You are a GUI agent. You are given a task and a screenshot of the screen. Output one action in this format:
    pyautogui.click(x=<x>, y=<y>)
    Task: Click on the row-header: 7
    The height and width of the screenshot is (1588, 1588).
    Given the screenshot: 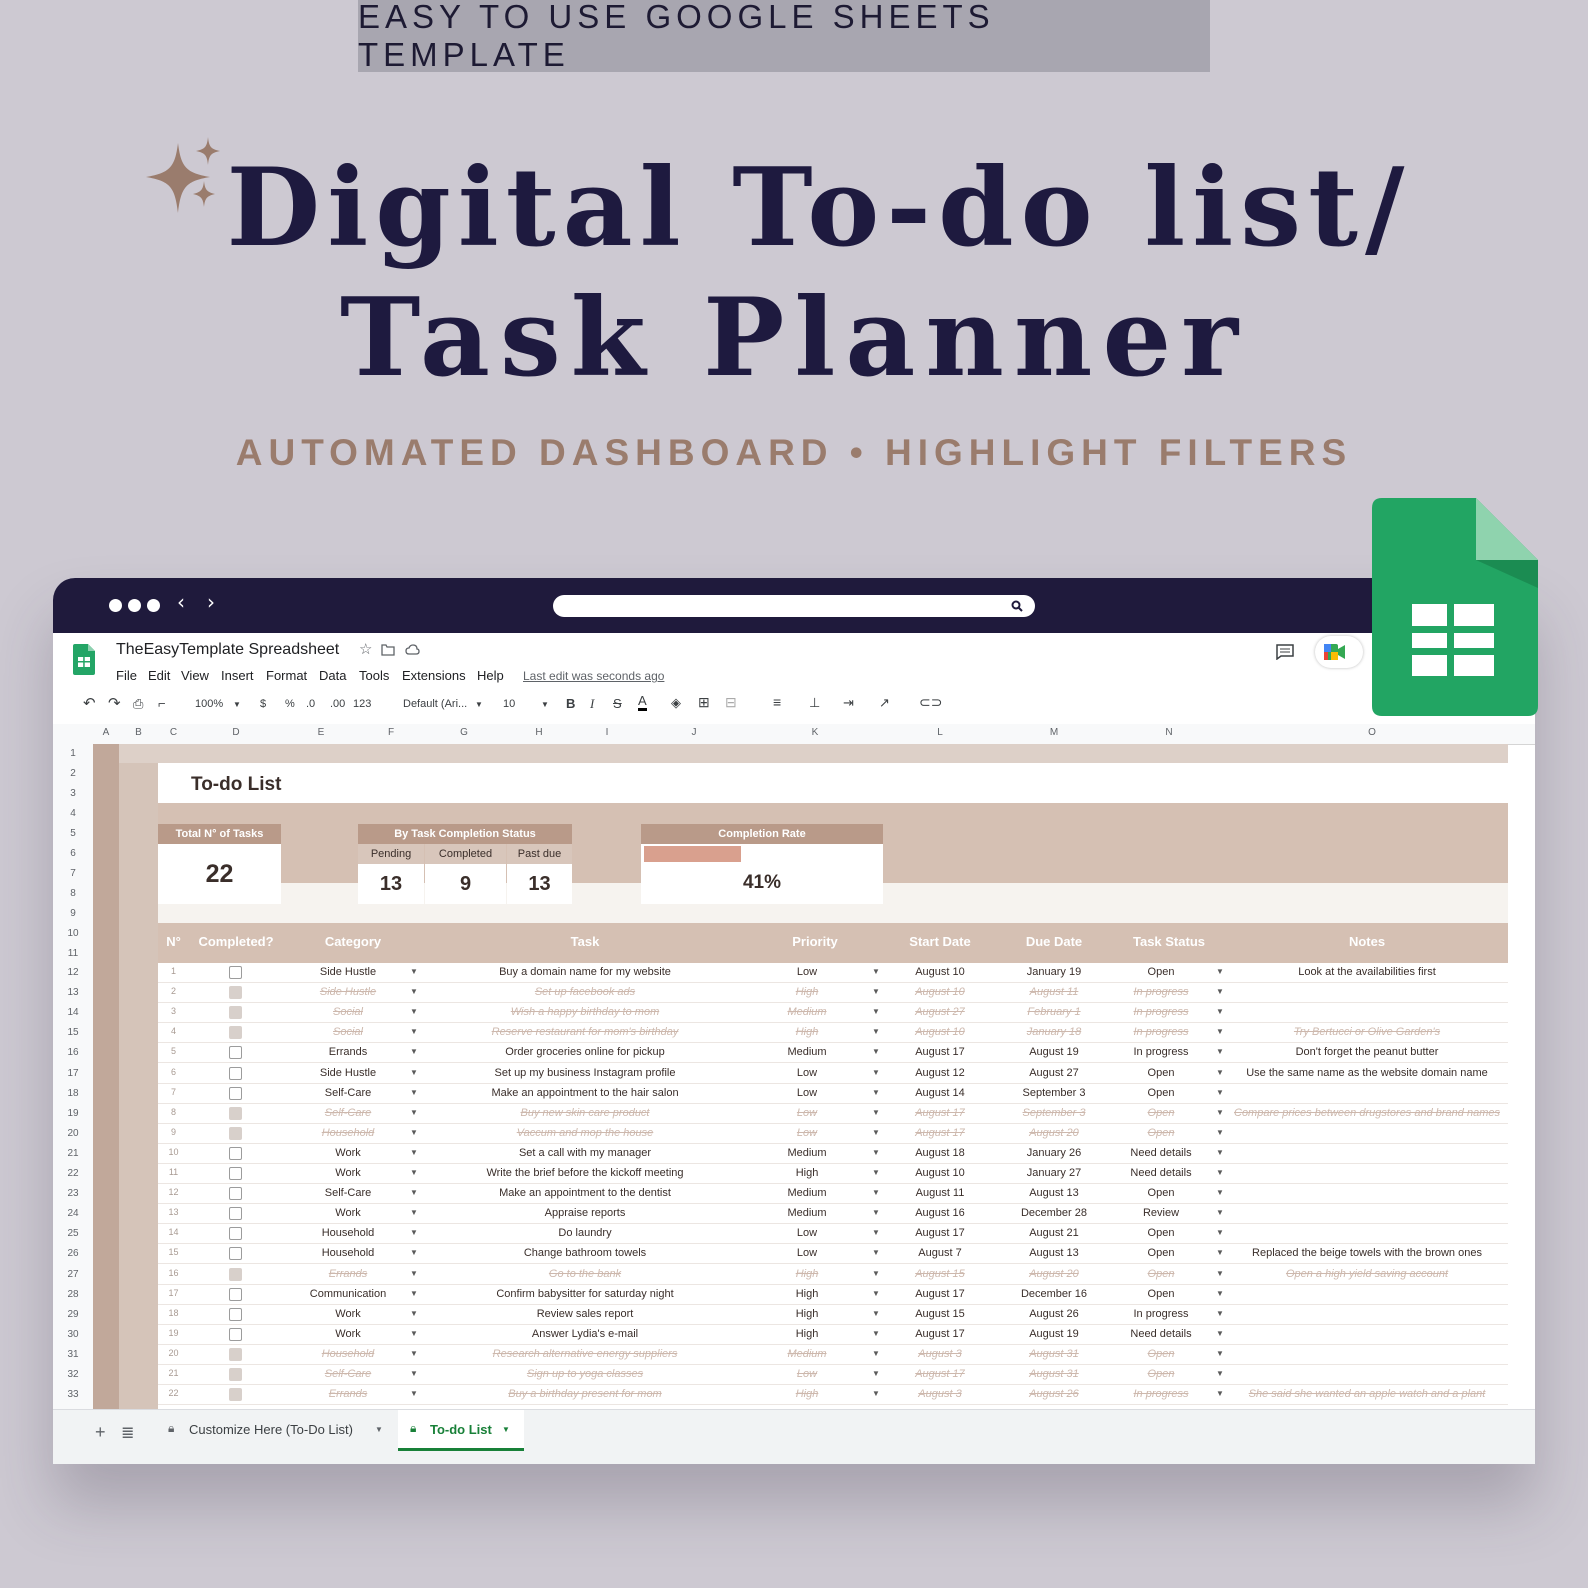 What is the action you would take?
    pyautogui.click(x=73, y=873)
    